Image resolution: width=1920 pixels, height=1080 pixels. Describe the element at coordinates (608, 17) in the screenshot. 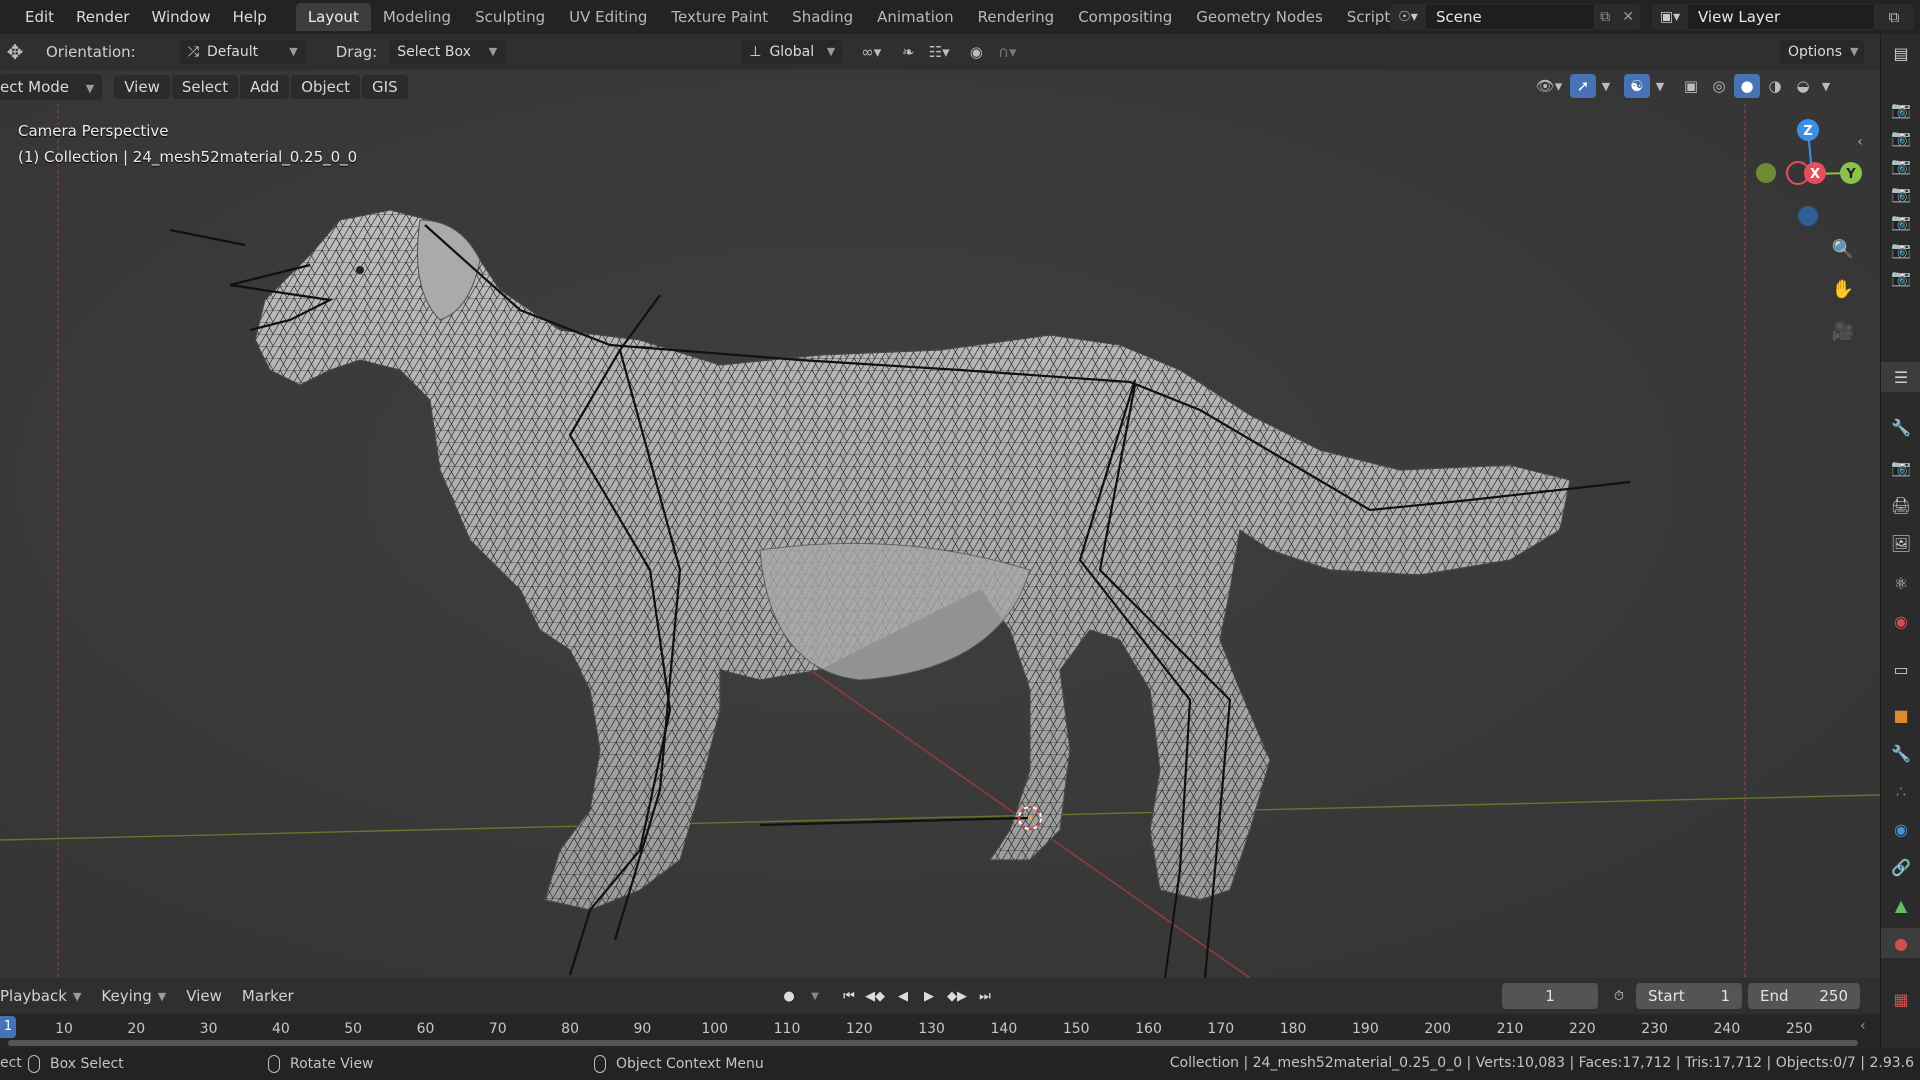

I see `tab-uv-editing: UV Editing` at that location.